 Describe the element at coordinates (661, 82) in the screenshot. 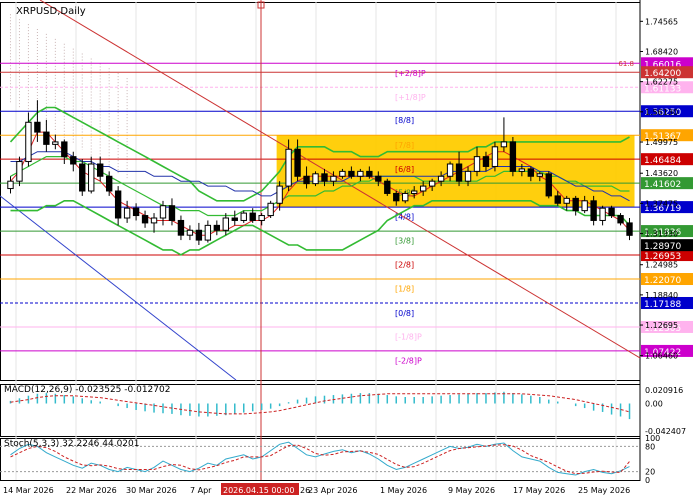

I see `y-tick-label: 1.62275` at that location.